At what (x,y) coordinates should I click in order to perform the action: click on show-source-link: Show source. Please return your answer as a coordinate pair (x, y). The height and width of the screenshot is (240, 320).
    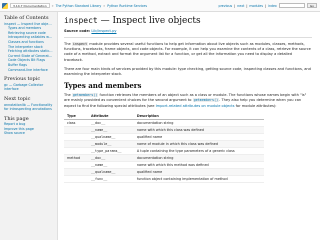
    Looking at the image, I should click on (28, 133).